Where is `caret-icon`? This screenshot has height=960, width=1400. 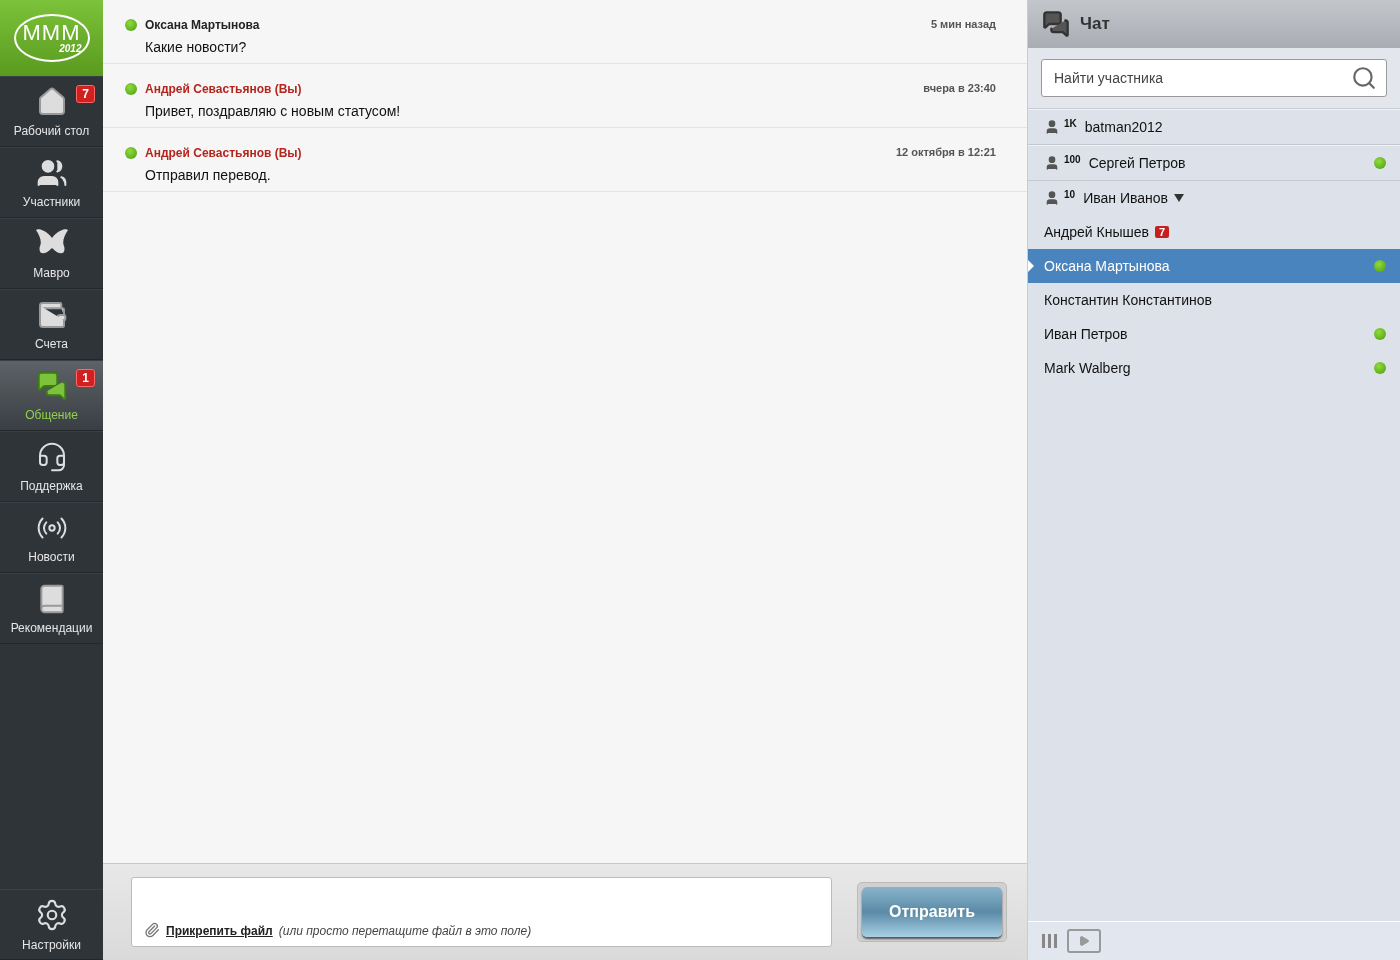
caret-icon is located at coordinates (1178, 198).